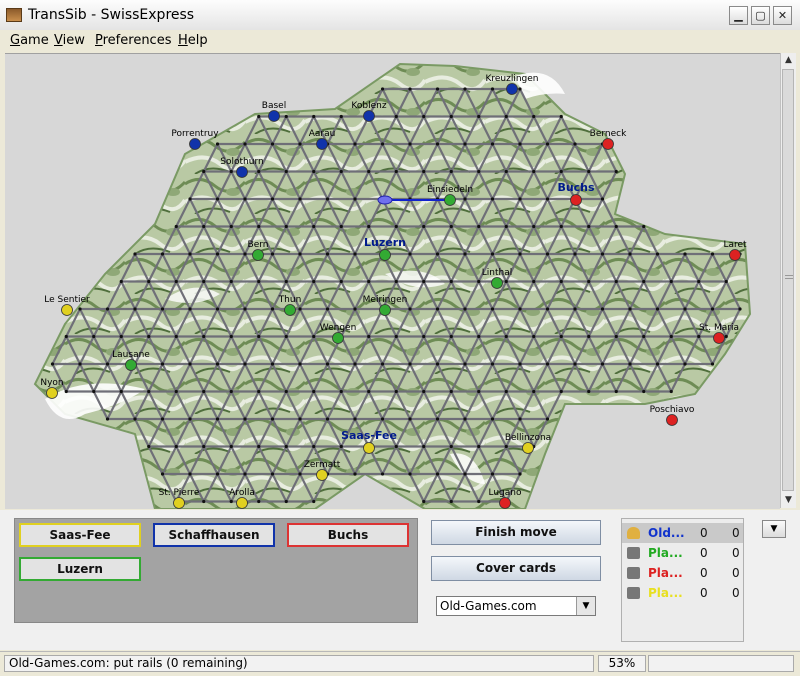 The height and width of the screenshot is (676, 800). What do you see at coordinates (193, 40) in the screenshot?
I see `menu-help: Help` at bounding box center [193, 40].